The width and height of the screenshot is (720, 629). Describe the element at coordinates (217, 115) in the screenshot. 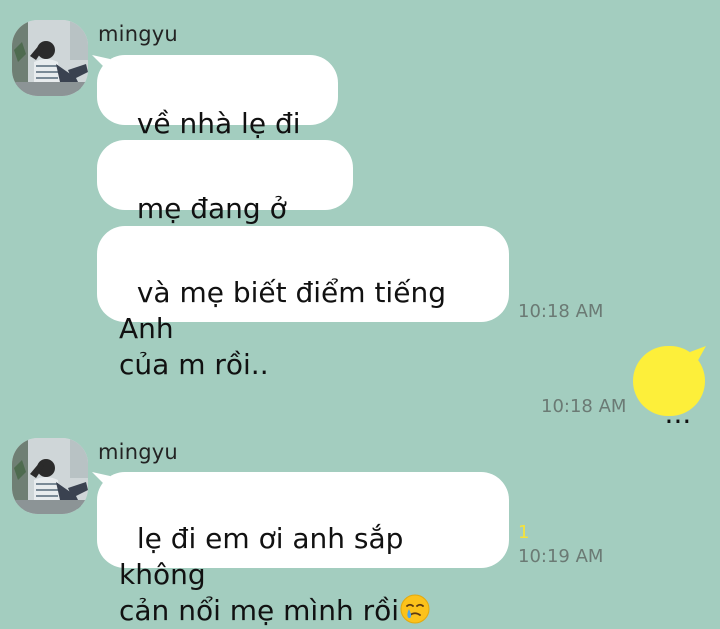

I see `message-bubble: về nhà lẹ đi em` at that location.